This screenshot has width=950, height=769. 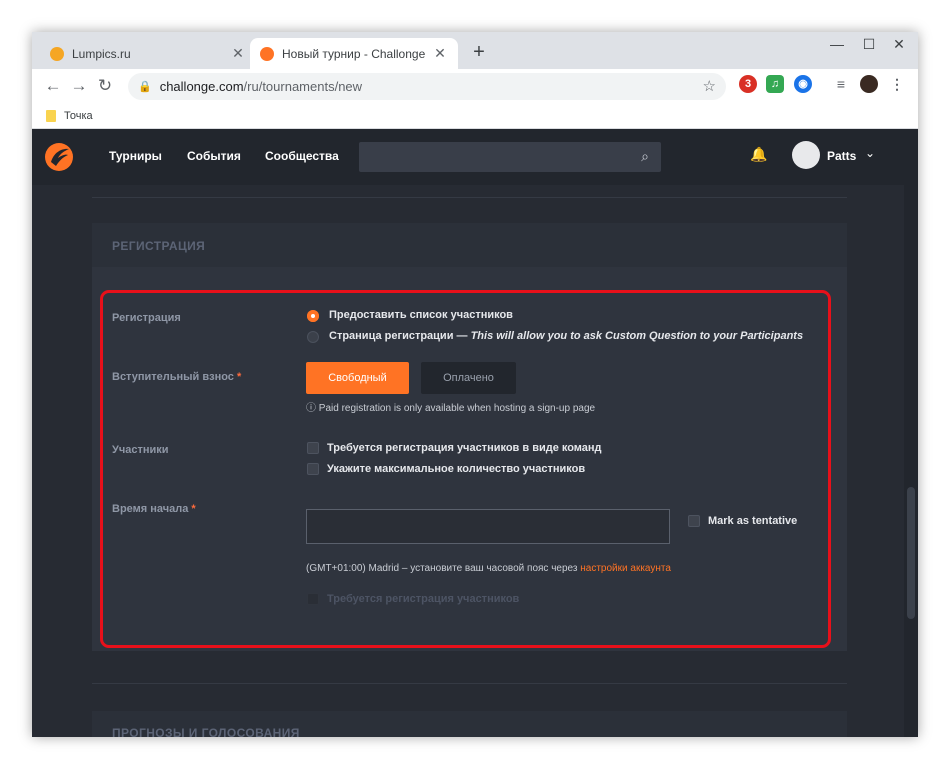 What do you see at coordinates (302, 156) in the screenshot?
I see `nav-communities: Сообщества` at bounding box center [302, 156].